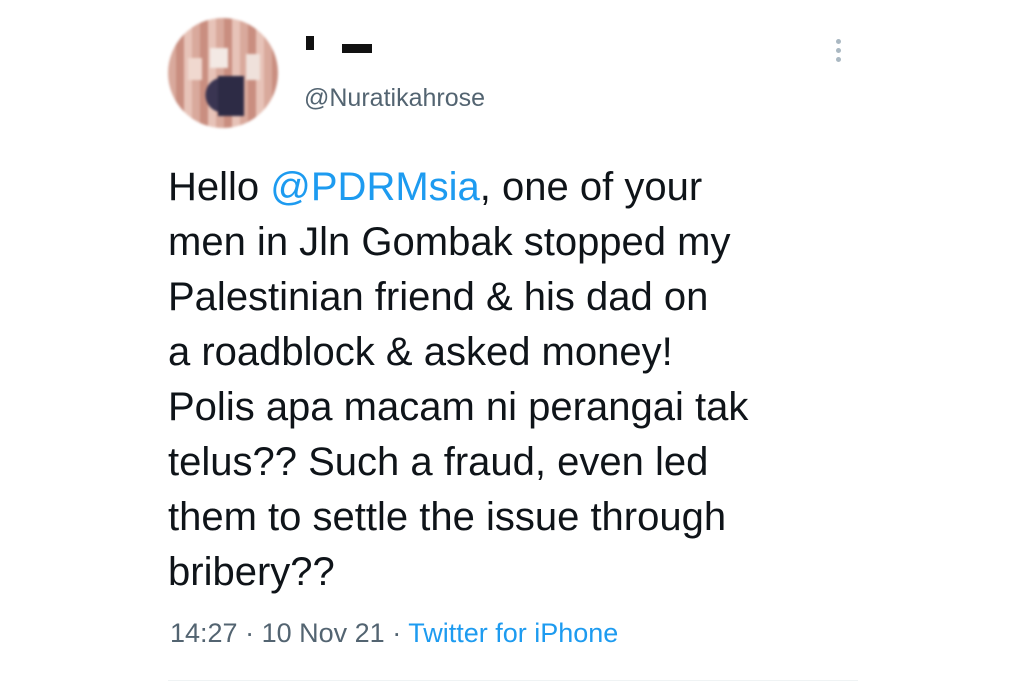  What do you see at coordinates (219, 187) in the screenshot?
I see `tweet-greeting: Hello` at bounding box center [219, 187].